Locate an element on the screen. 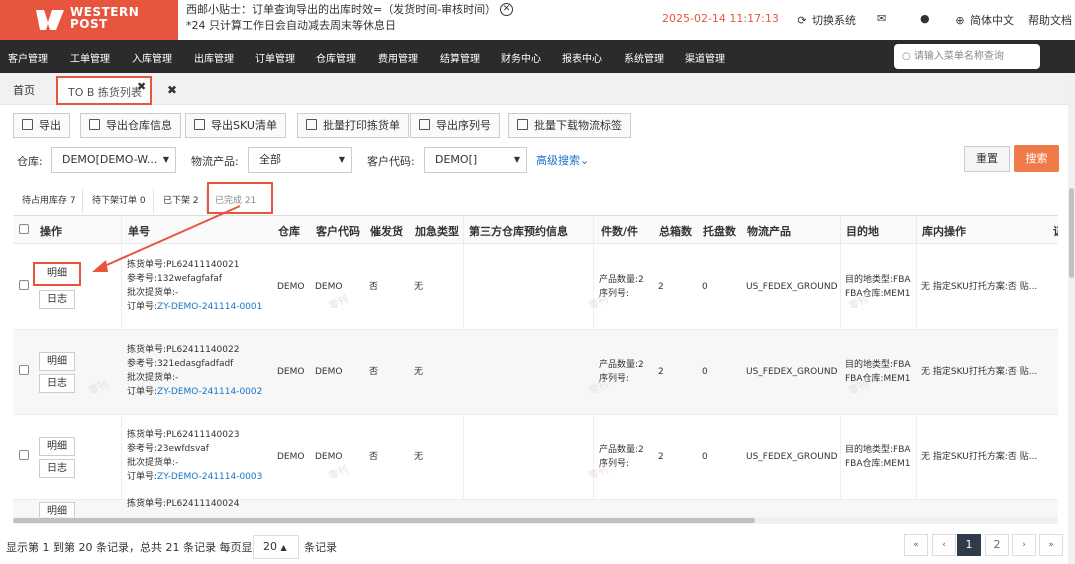 Image resolution: width=1075 pixels, height=564 pixels. batch-download-labels-button: 批量下载物流标签 is located at coordinates (569, 125).